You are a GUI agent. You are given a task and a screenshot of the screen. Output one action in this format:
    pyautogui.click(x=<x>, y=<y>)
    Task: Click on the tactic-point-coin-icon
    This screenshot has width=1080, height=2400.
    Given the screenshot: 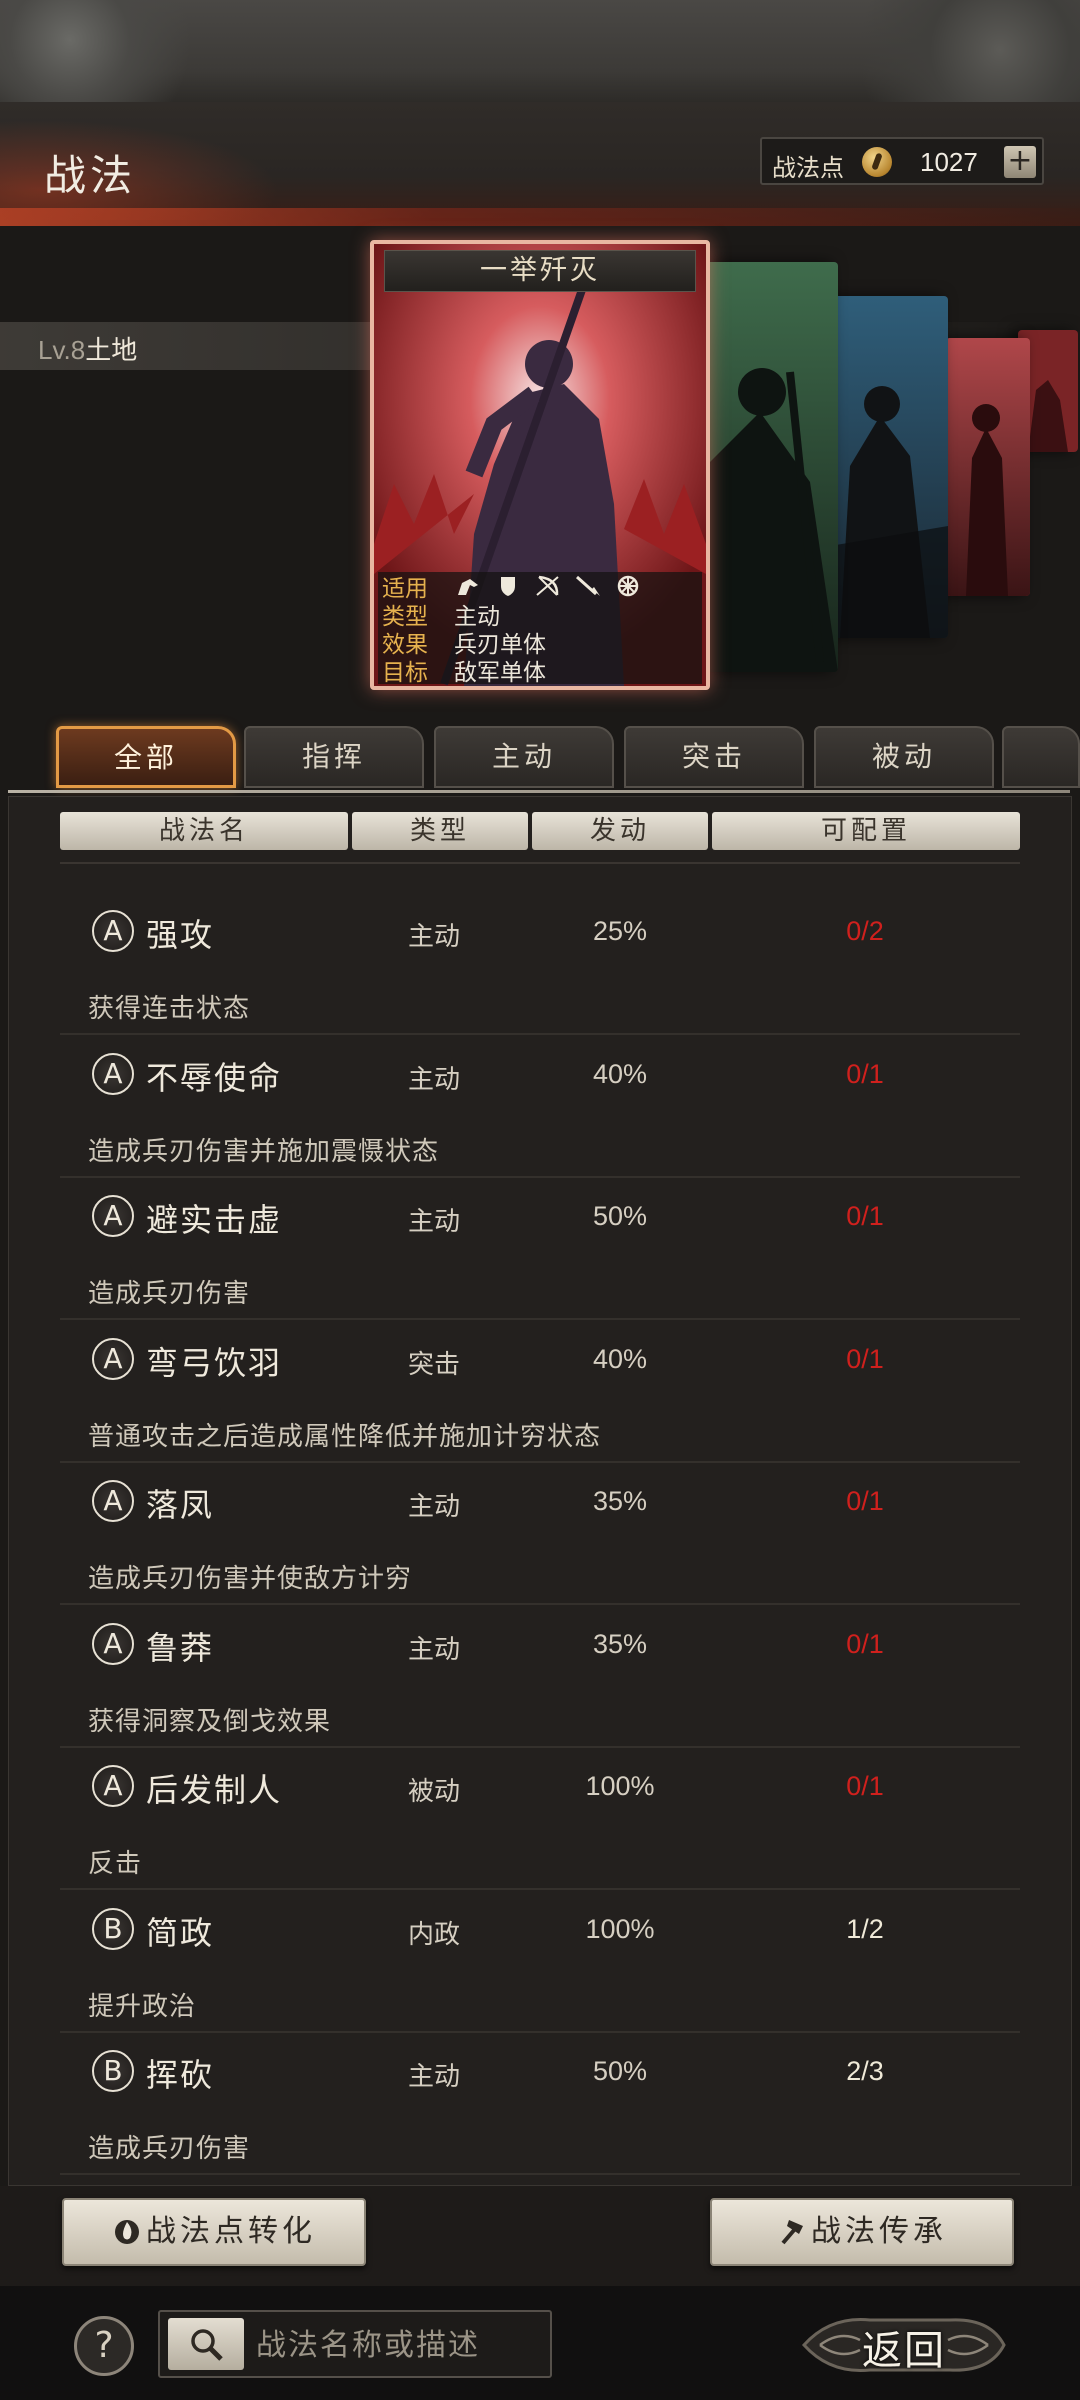 What is the action you would take?
    pyautogui.click(x=877, y=162)
    